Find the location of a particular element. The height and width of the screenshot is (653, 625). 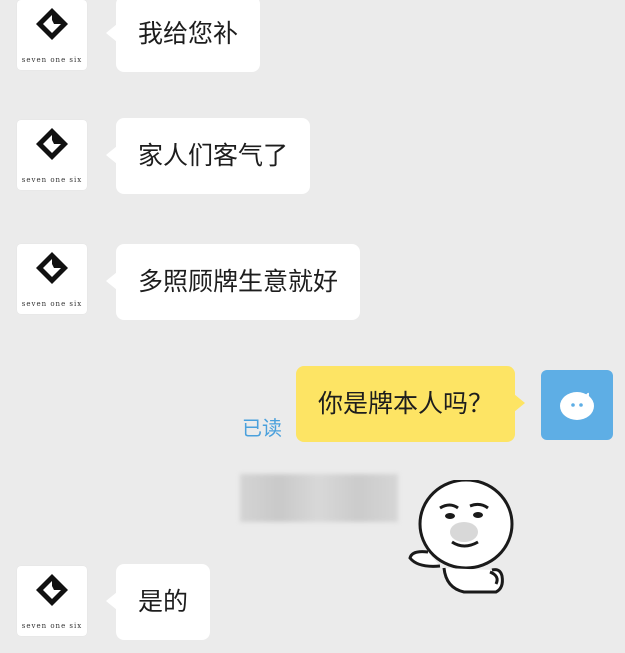

panda-face-meme-sticker is located at coordinates (459, 537).